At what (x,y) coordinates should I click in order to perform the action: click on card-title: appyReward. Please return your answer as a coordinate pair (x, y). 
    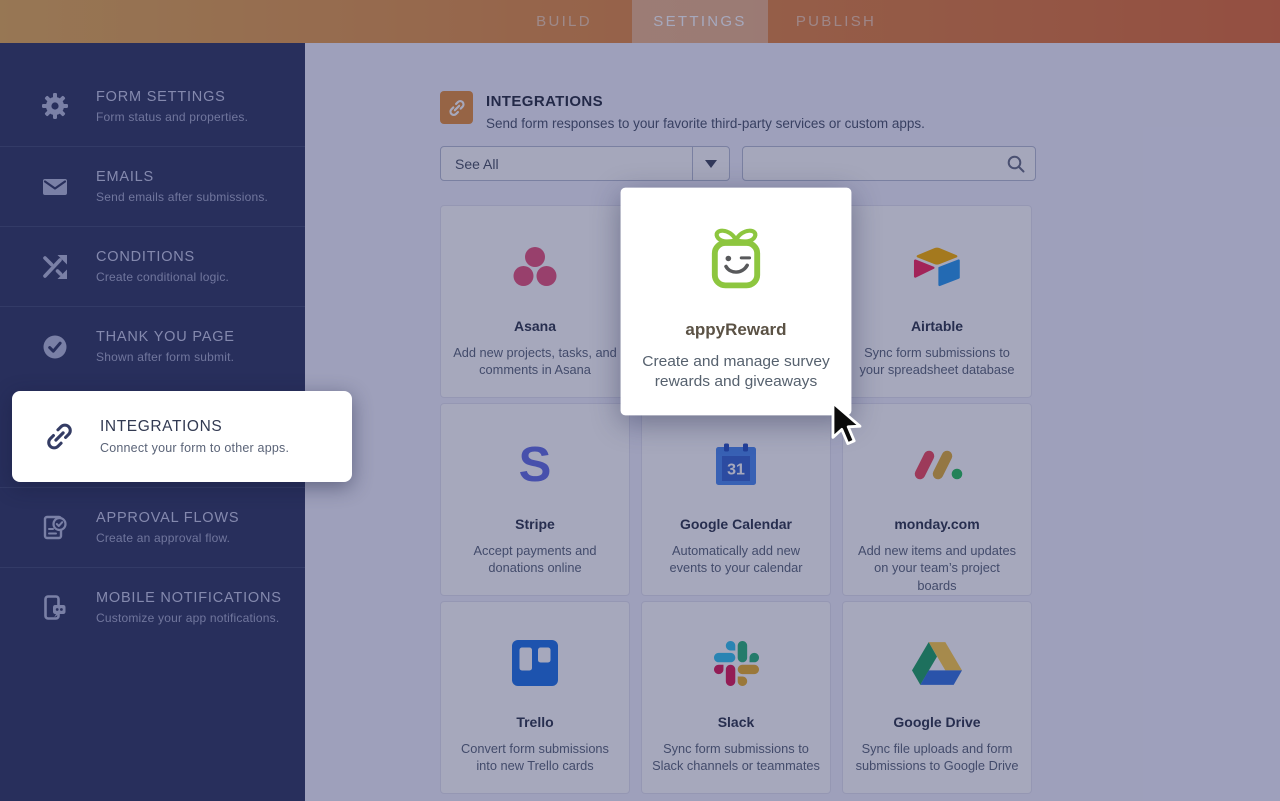
    Looking at the image, I should click on (736, 329).